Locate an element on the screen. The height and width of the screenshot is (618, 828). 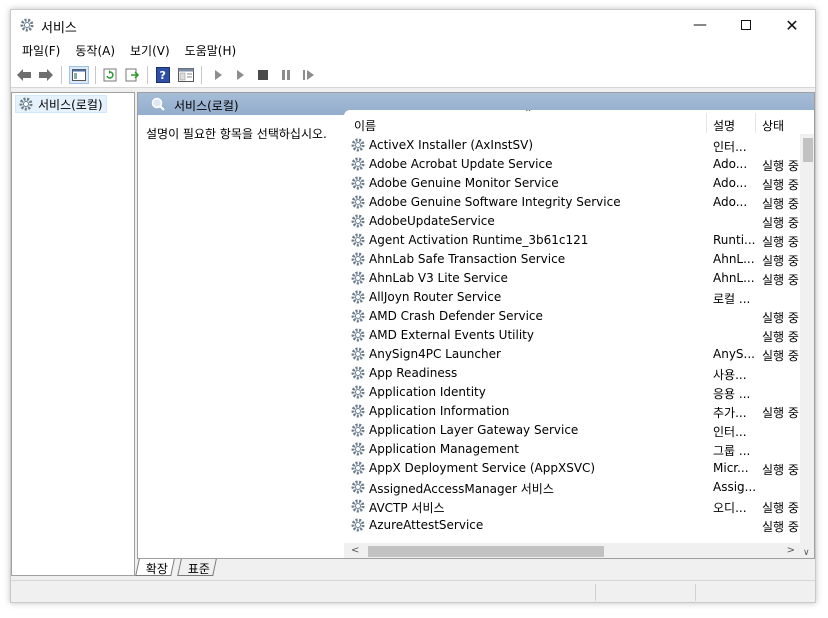
table-row: AzureAttestService 실행 중 is located at coordinates (572, 525).